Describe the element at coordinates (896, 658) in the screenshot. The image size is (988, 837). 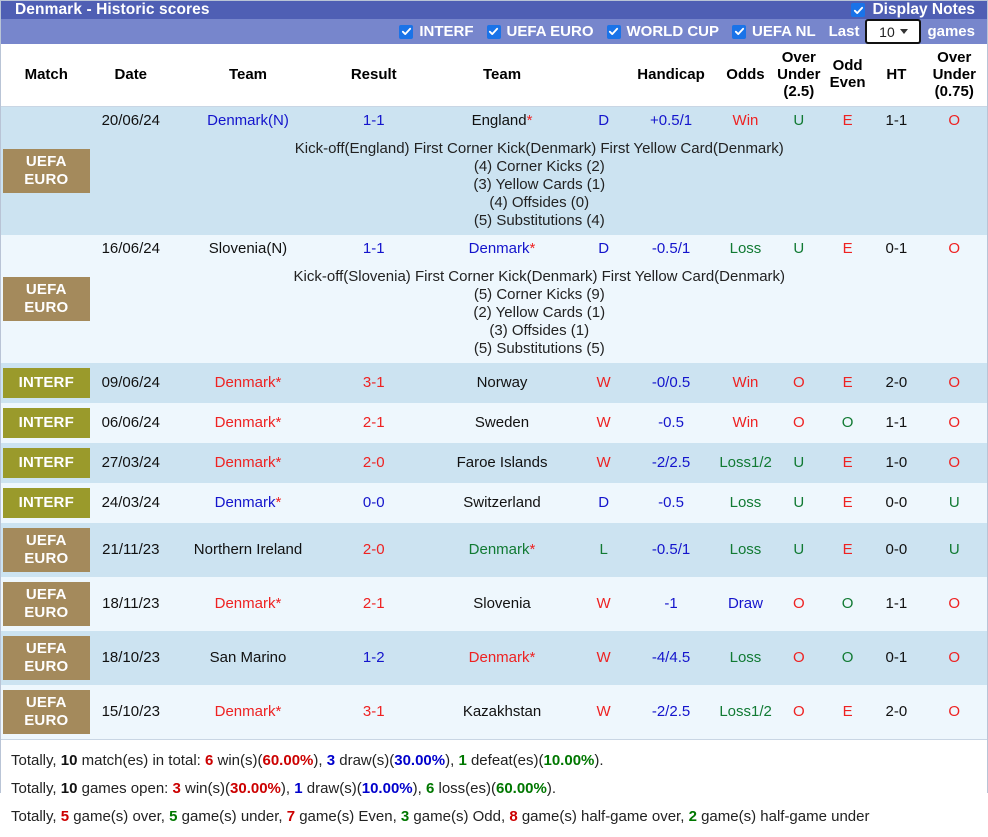
I see `halftime-score: 0-1` at that location.